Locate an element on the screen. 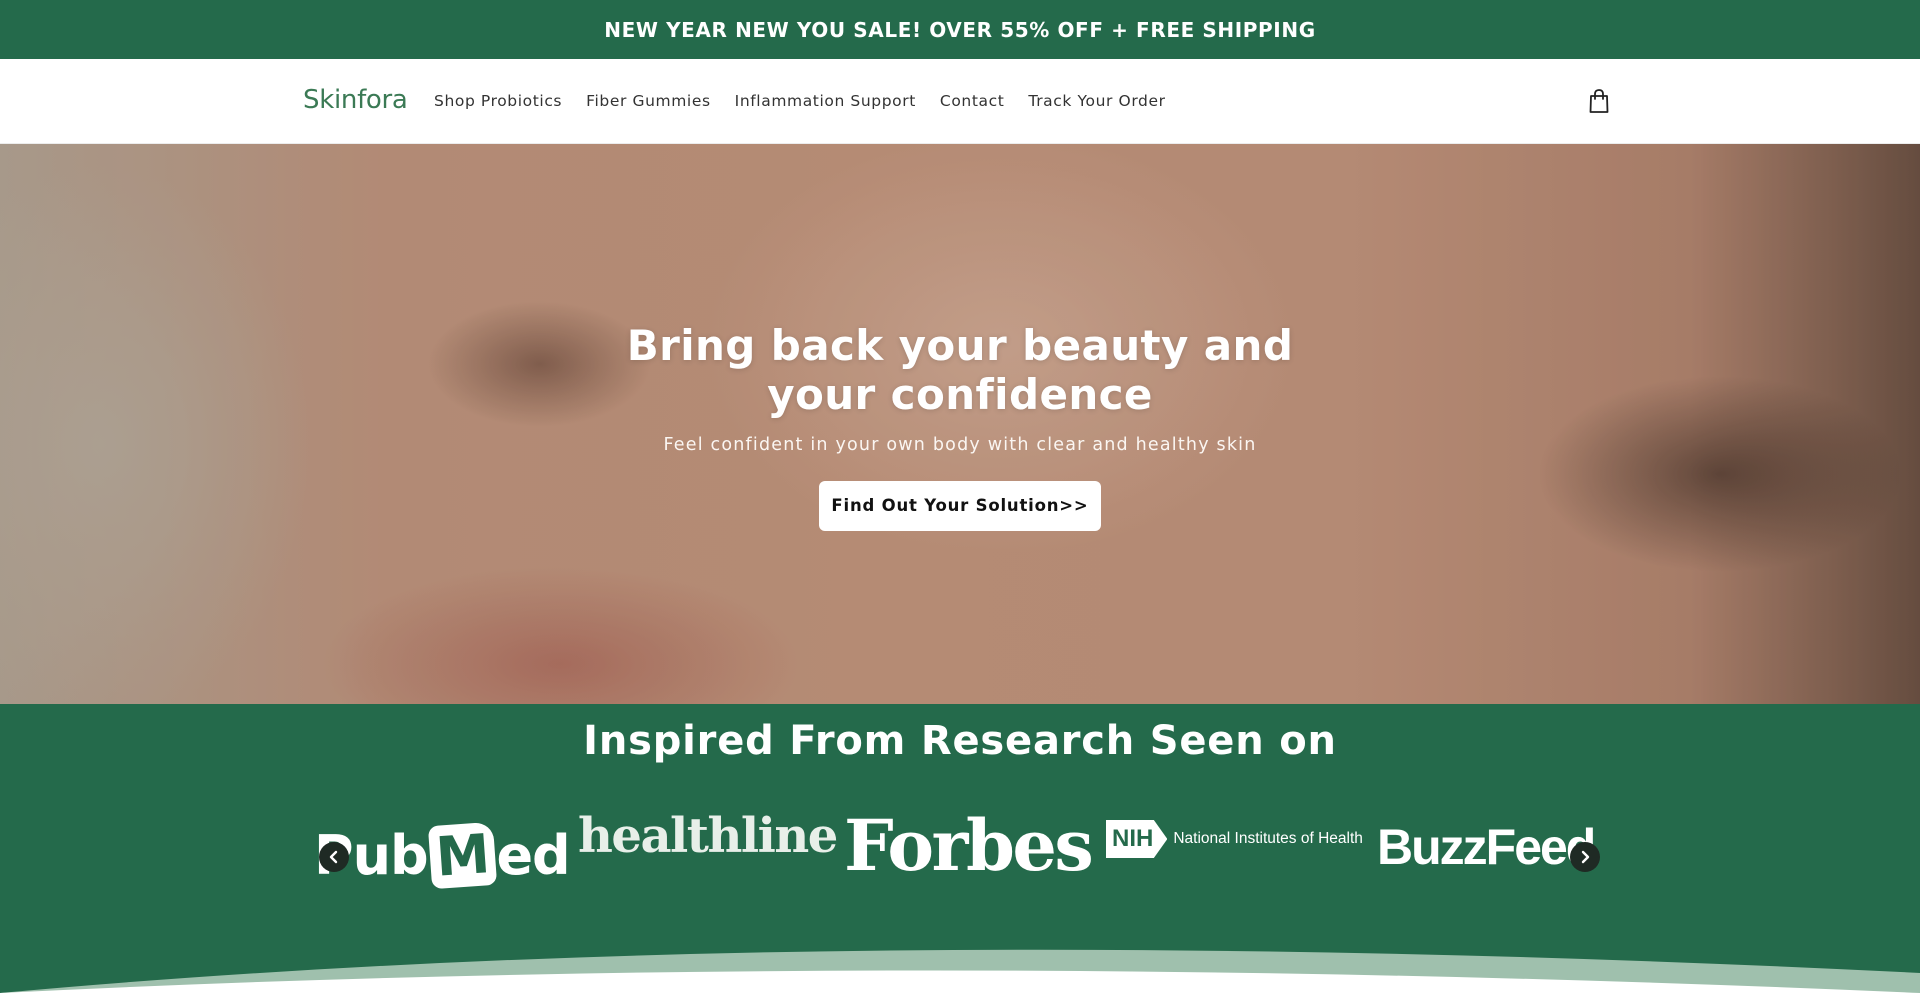 Image resolution: width=1920 pixels, height=993 pixels. pubmed-logo: Pub Med is located at coordinates (442, 855).